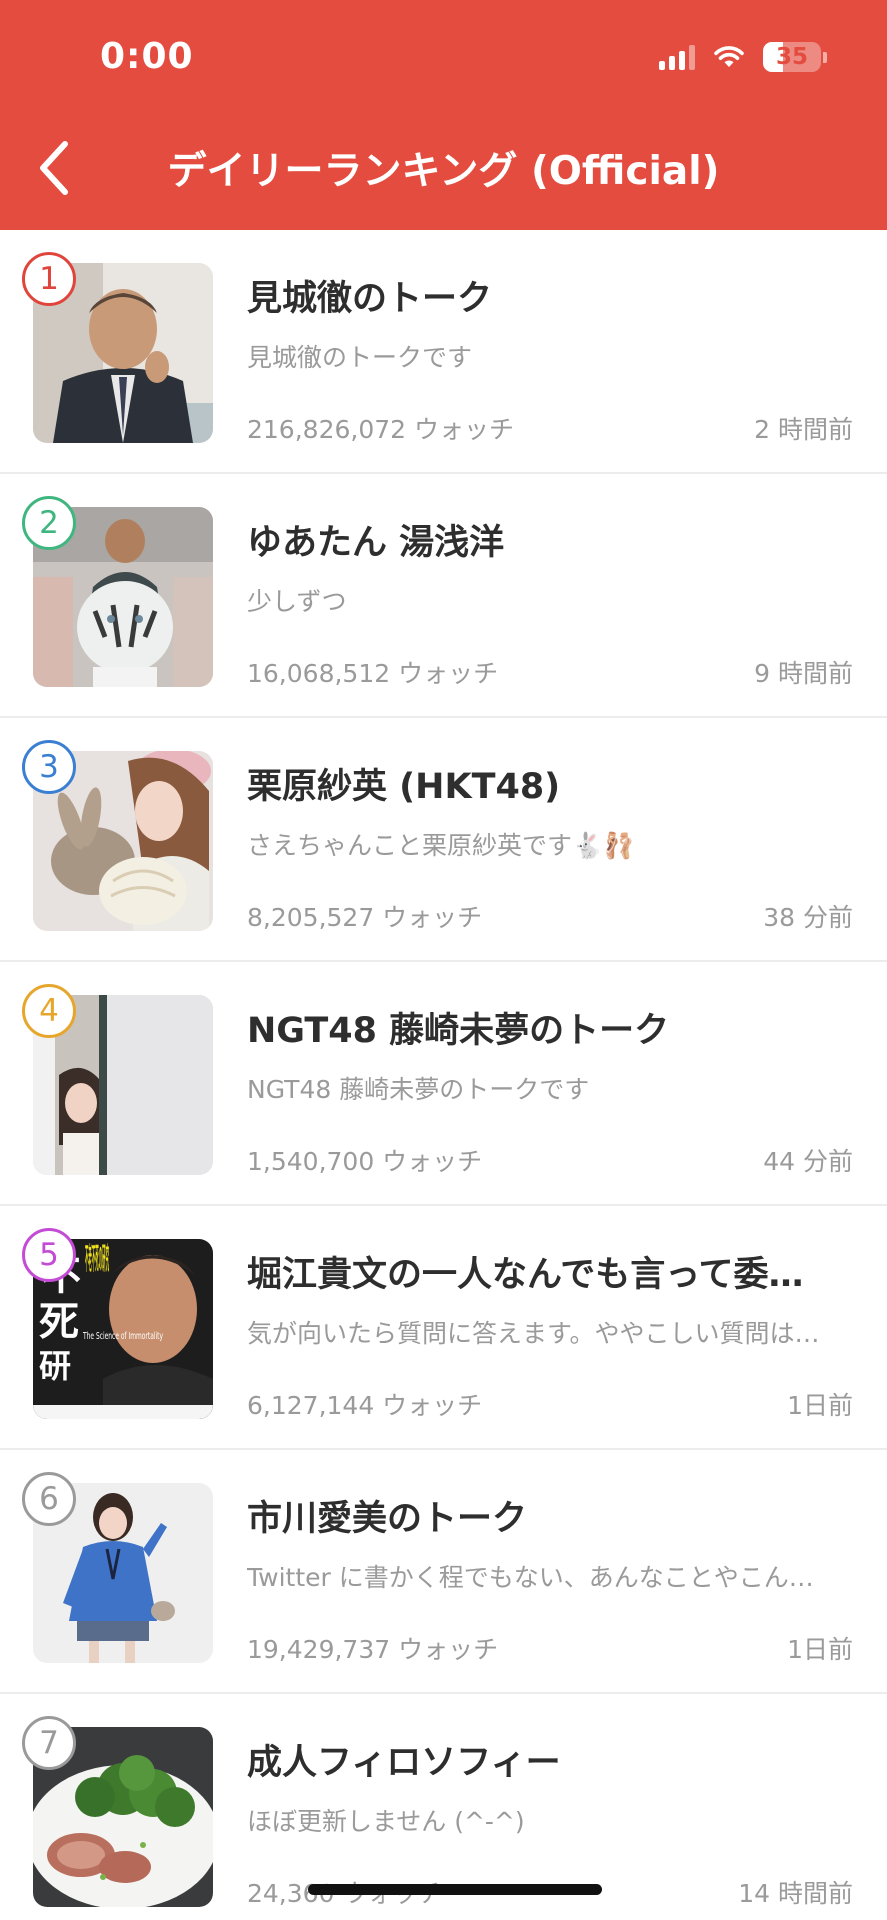 This screenshot has width=887, height=1920. I want to click on item-description: さえちゃんこと栗原紗英です🐇🩰, so click(441, 845).